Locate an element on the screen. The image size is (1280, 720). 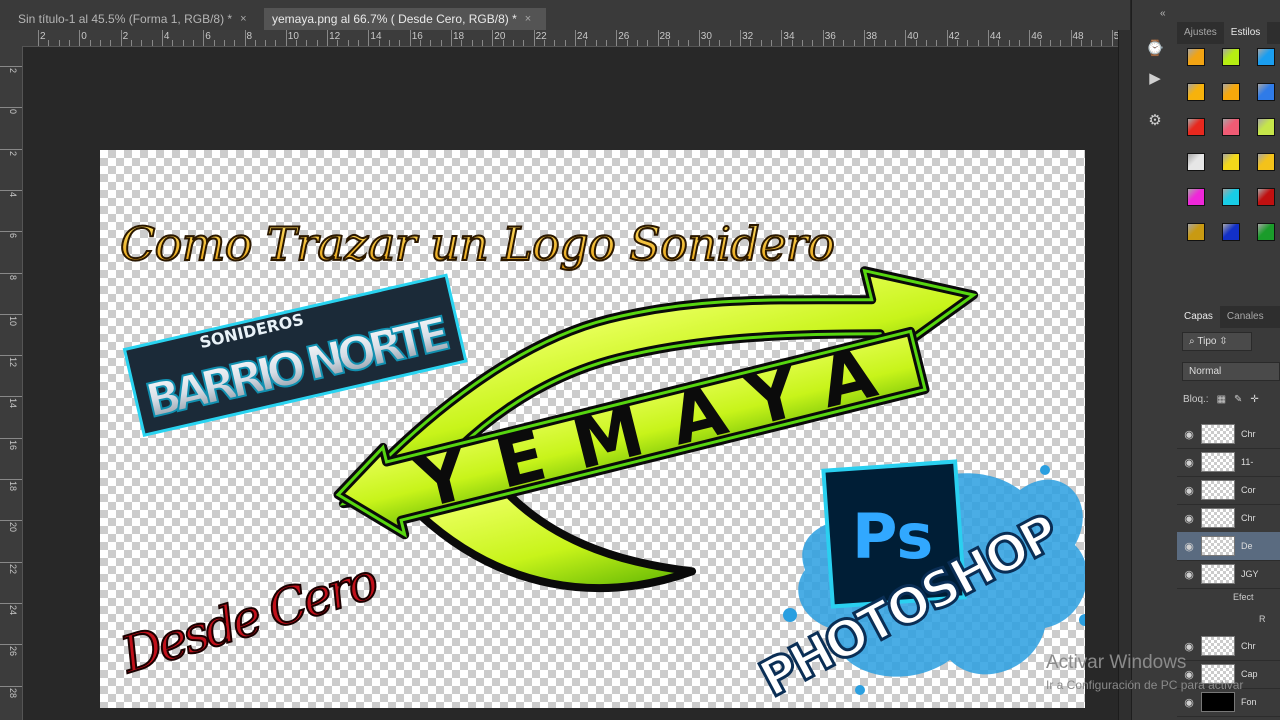
adjustments-styles-tabs: Ajustes Estilos is located at coordinates (1228, 33).